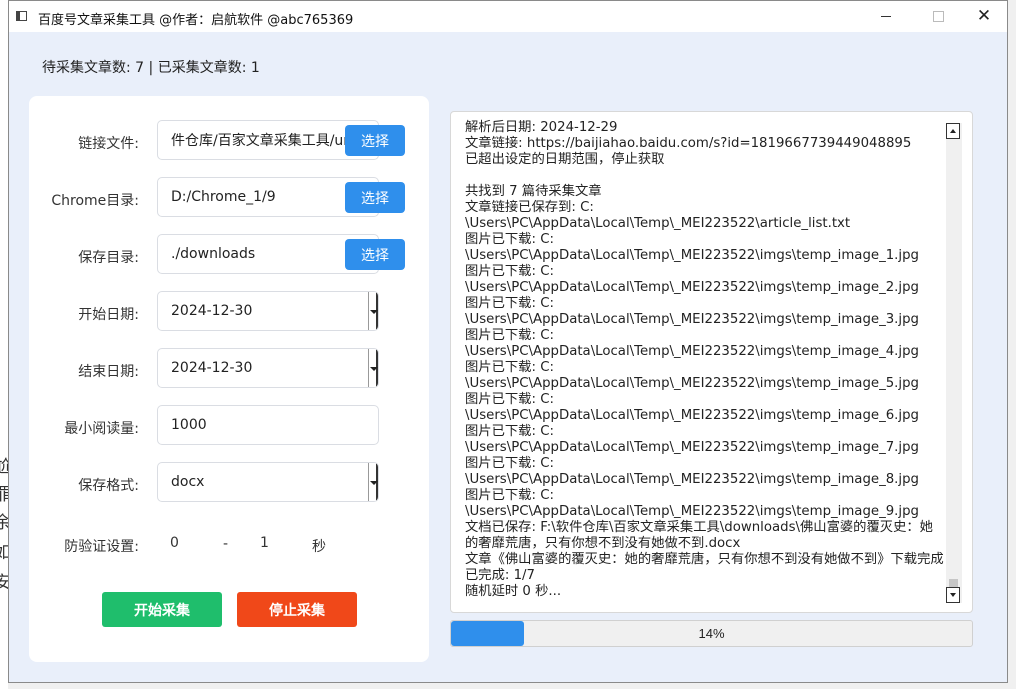 The width and height of the screenshot is (1016, 689). What do you see at coordinates (108, 372) in the screenshot?
I see `end-date-label: 结束日期:` at bounding box center [108, 372].